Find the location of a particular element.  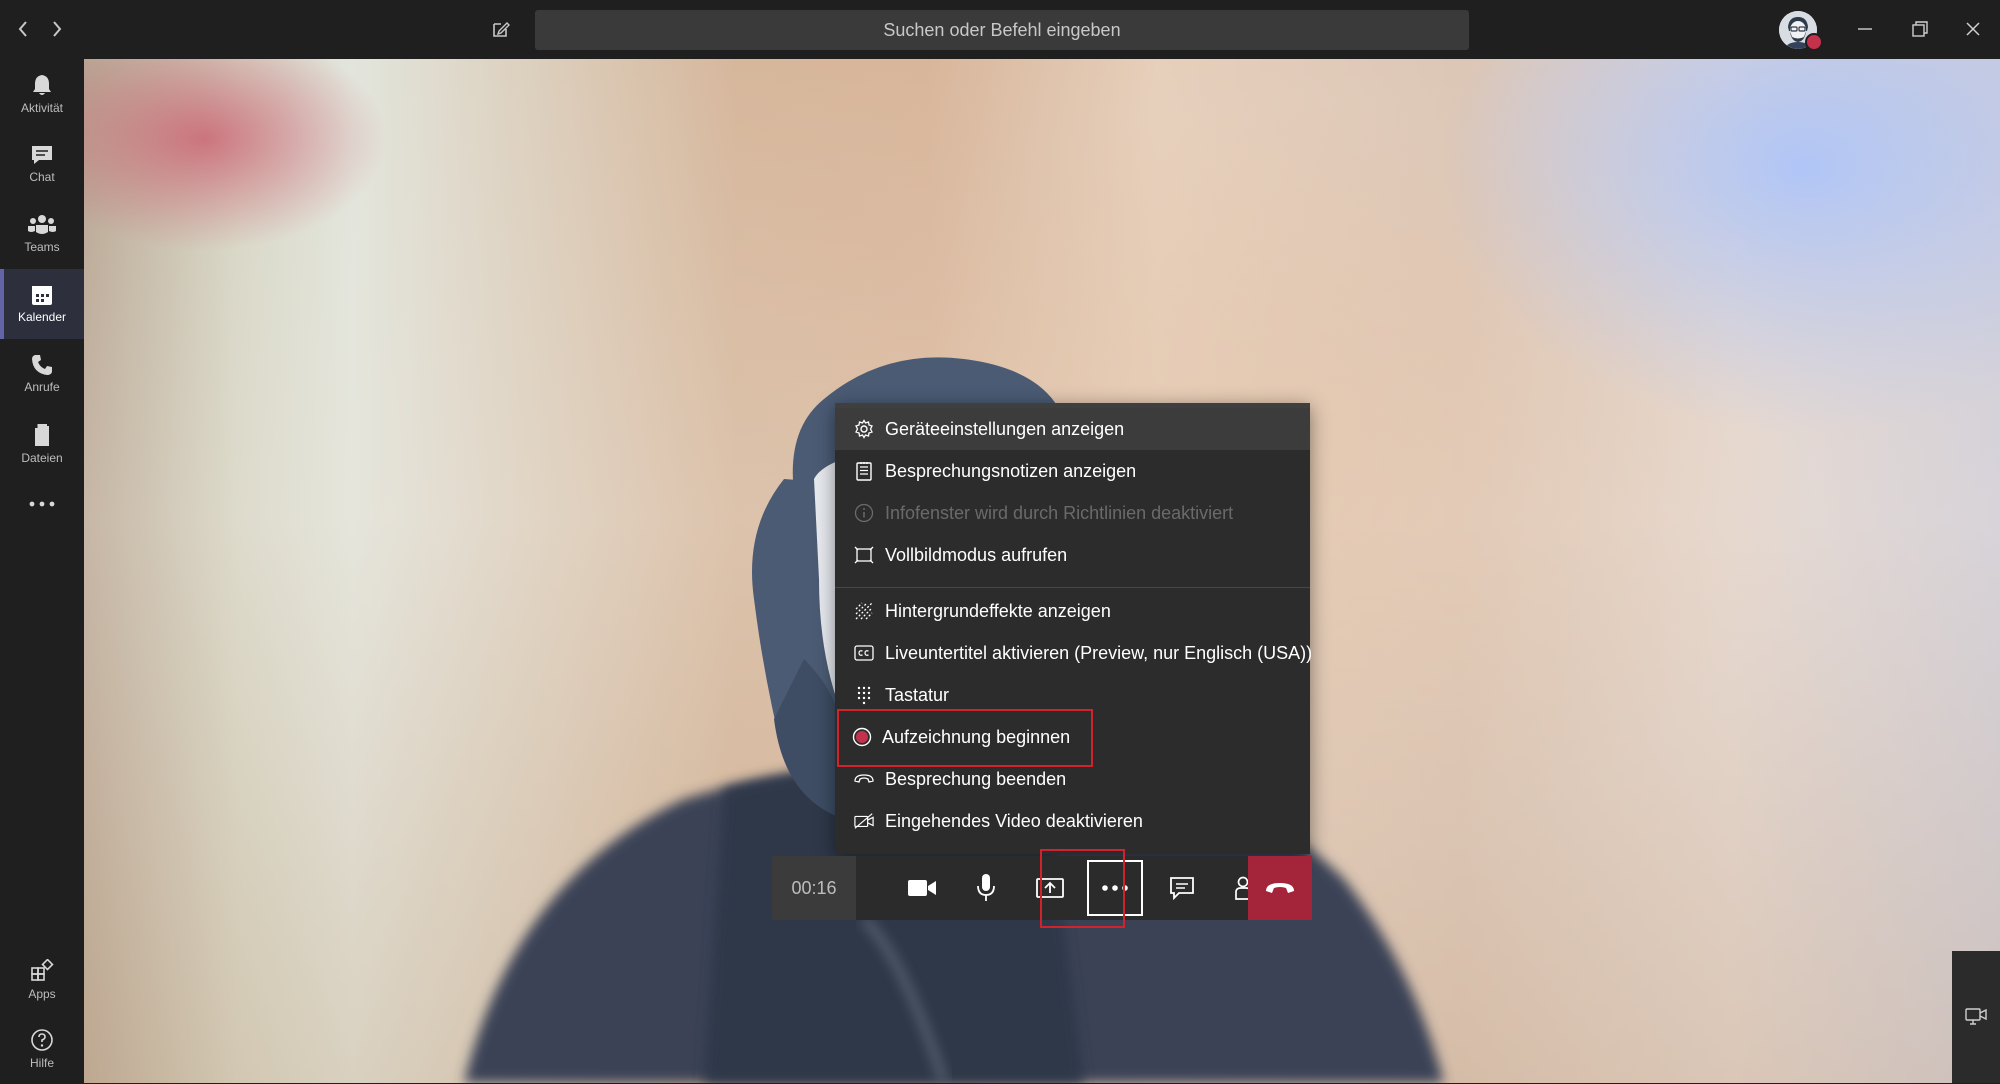

file-icon is located at coordinates (42, 435).